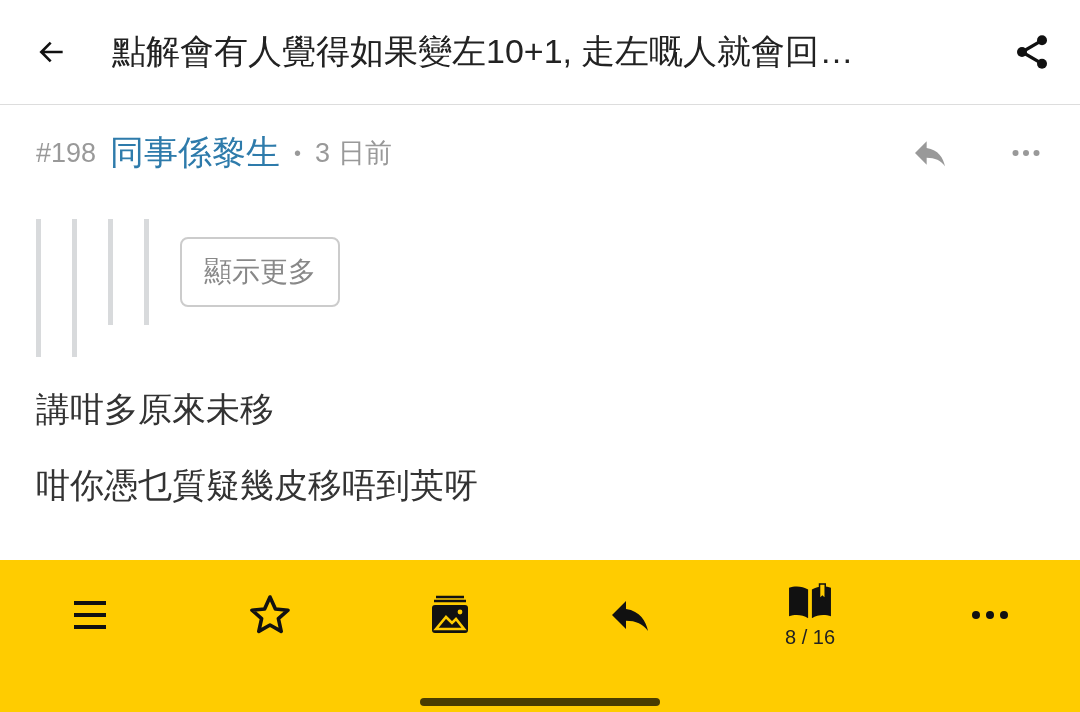  What do you see at coordinates (257, 485) in the screenshot?
I see `post-text: 咁你憑乜質疑幾皮移唔到英呀` at bounding box center [257, 485].